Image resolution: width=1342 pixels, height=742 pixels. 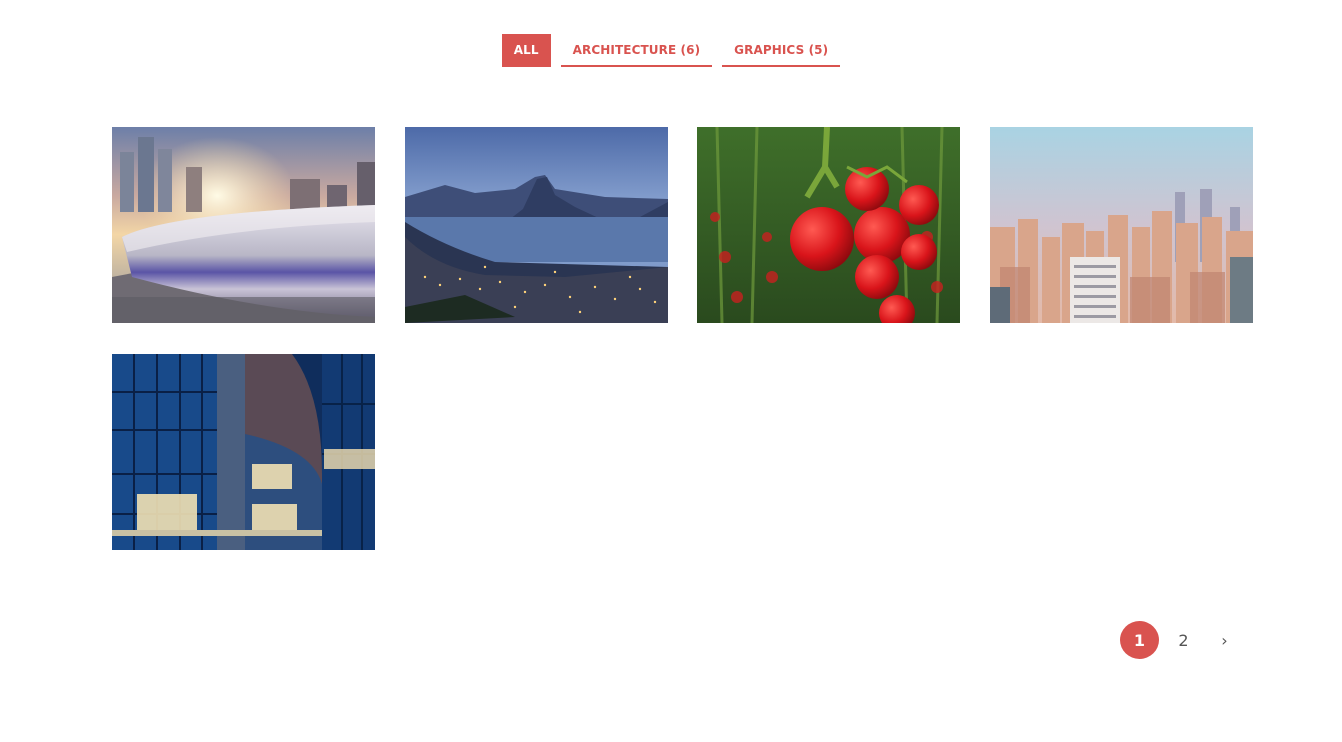 I want to click on rio-bay-night-image, so click(x=536, y=225).